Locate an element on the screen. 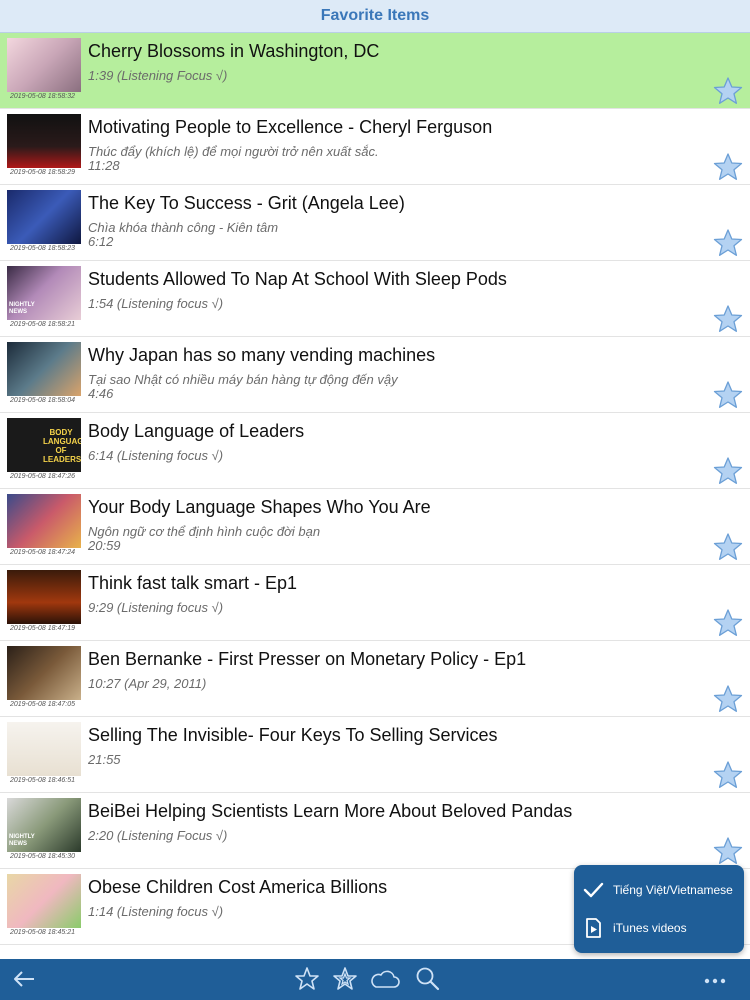 The height and width of the screenshot is (1000, 750). item-subtitle: 1:54 (Listening focus √) is located at coordinates (156, 303).